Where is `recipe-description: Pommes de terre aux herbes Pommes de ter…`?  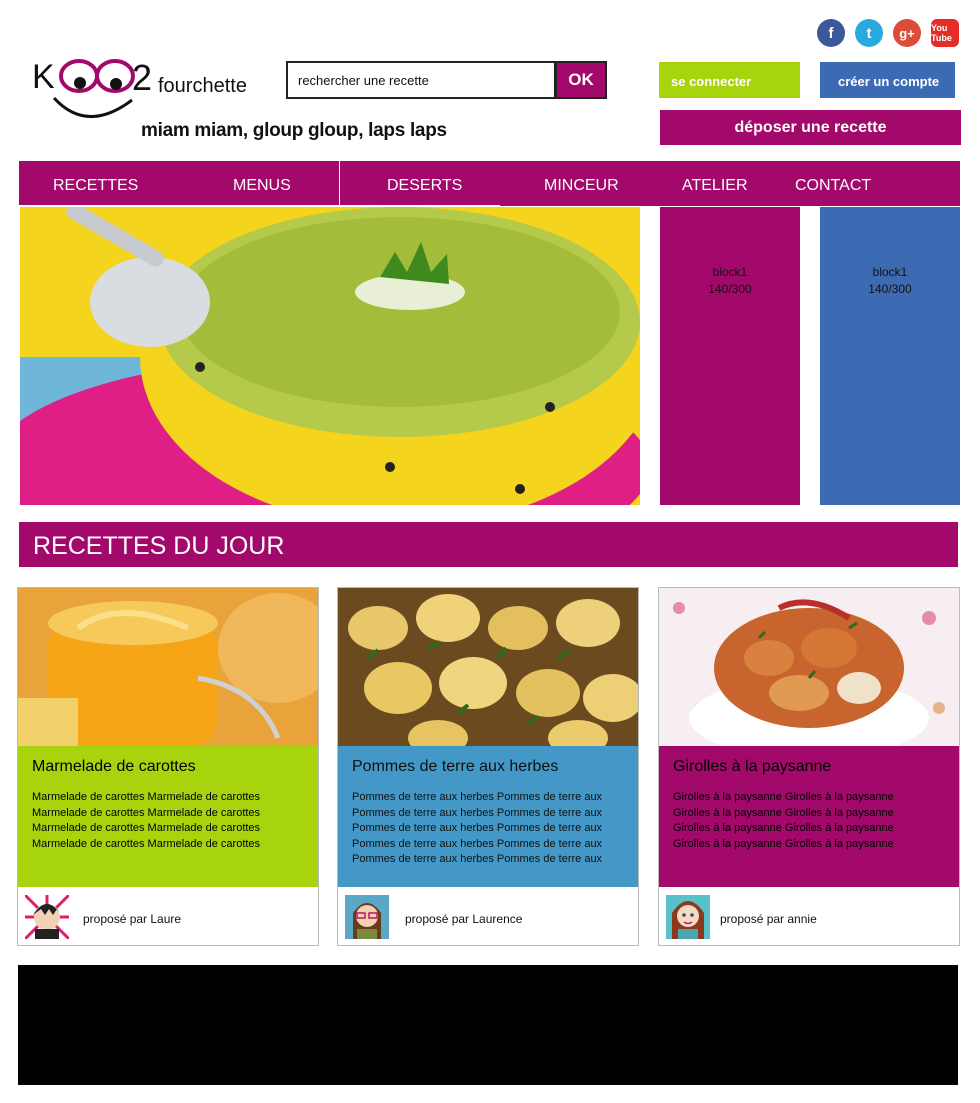 recipe-description: Pommes de terre aux herbes Pommes de ter… is located at coordinates (477, 828).